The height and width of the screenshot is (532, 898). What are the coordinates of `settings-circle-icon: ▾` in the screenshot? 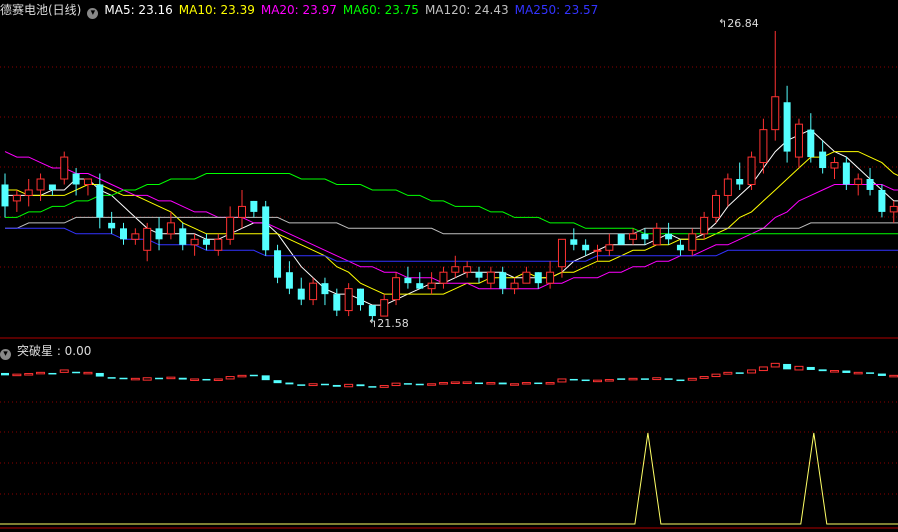 It's located at (93, 13).